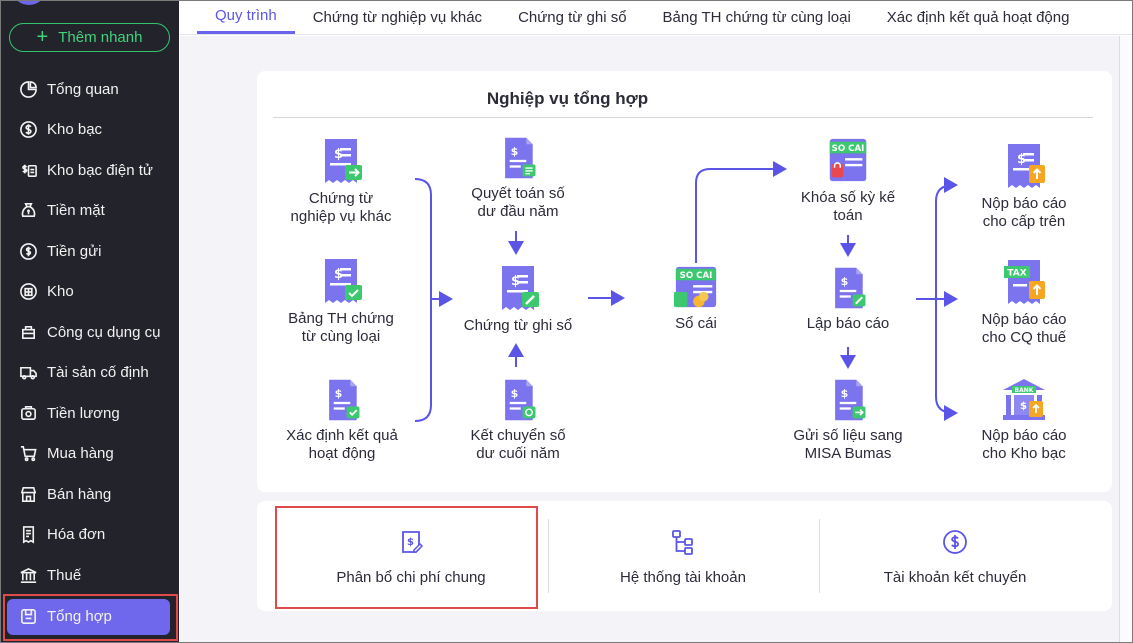  I want to click on sidebar-item-mua-hang: Mua hàng, so click(90, 454).